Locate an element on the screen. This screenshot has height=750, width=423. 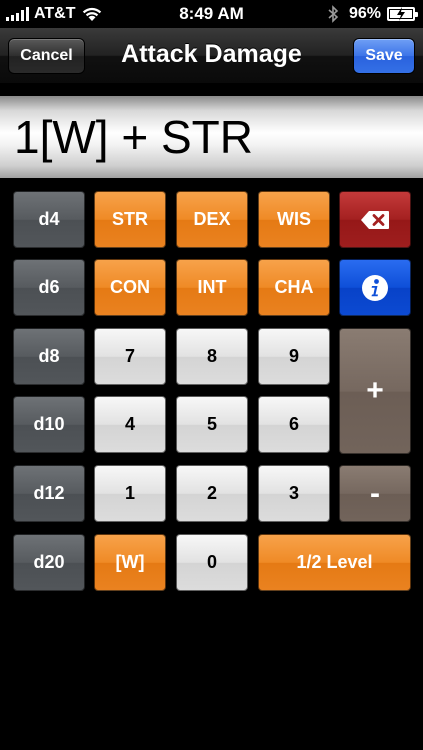
expression-text: 1[W] + STR is located at coordinates (133, 137).